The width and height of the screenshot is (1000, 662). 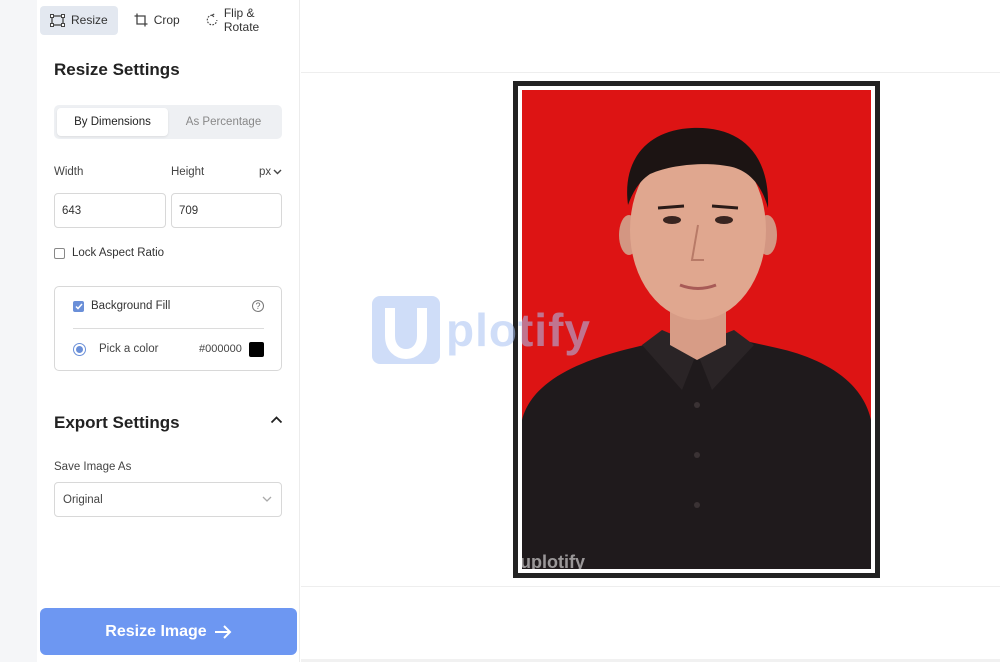 I want to click on resize-image-button: Resize Image, so click(x=168, y=631).